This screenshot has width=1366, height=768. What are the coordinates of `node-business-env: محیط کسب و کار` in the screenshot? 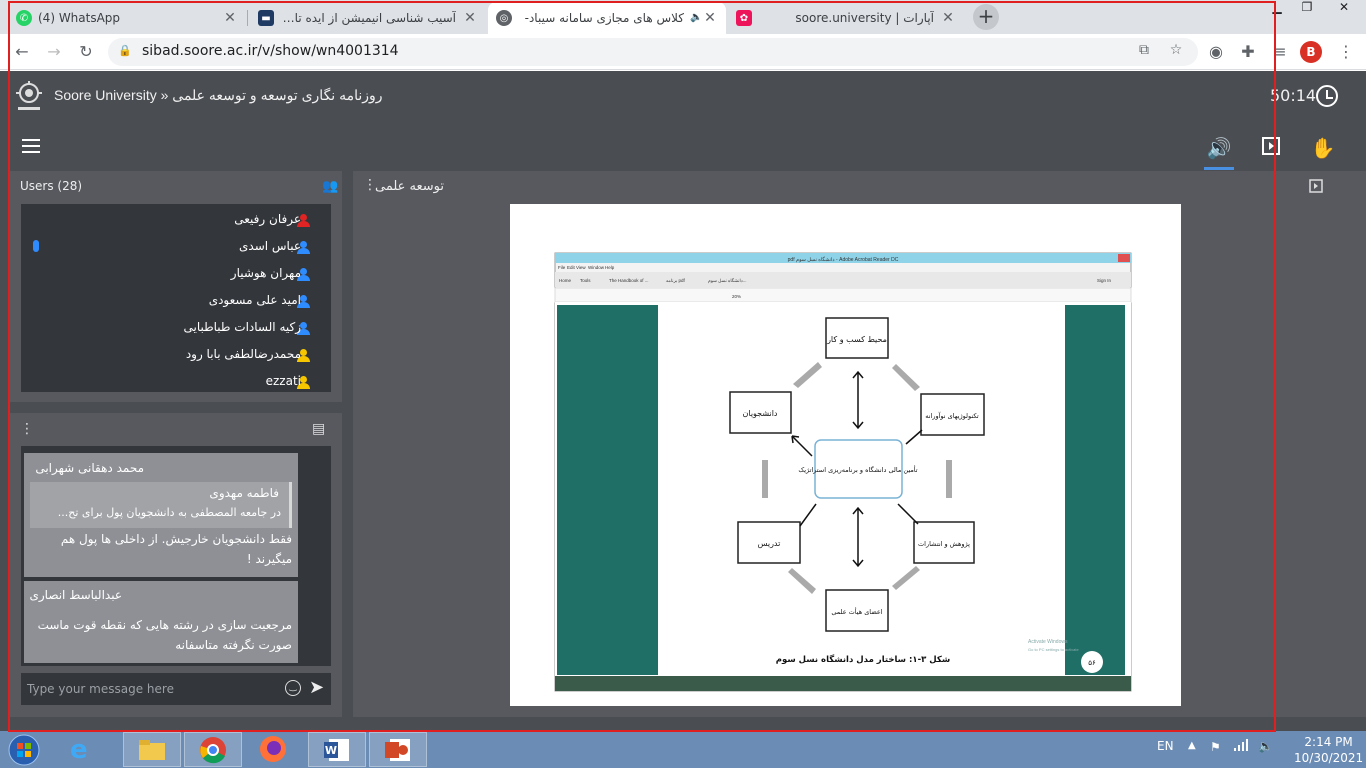 It's located at (856, 339).